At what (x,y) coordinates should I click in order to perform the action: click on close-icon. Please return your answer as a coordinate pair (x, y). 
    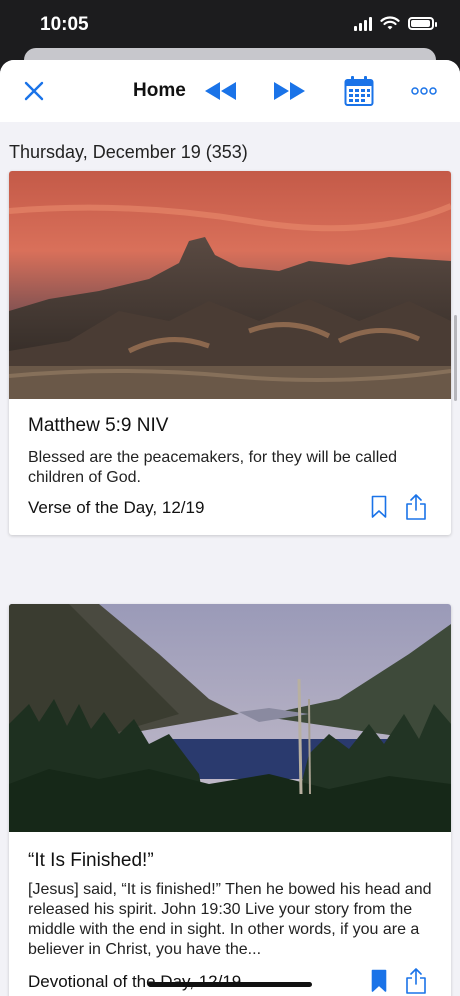
    Looking at the image, I should click on (34, 91).